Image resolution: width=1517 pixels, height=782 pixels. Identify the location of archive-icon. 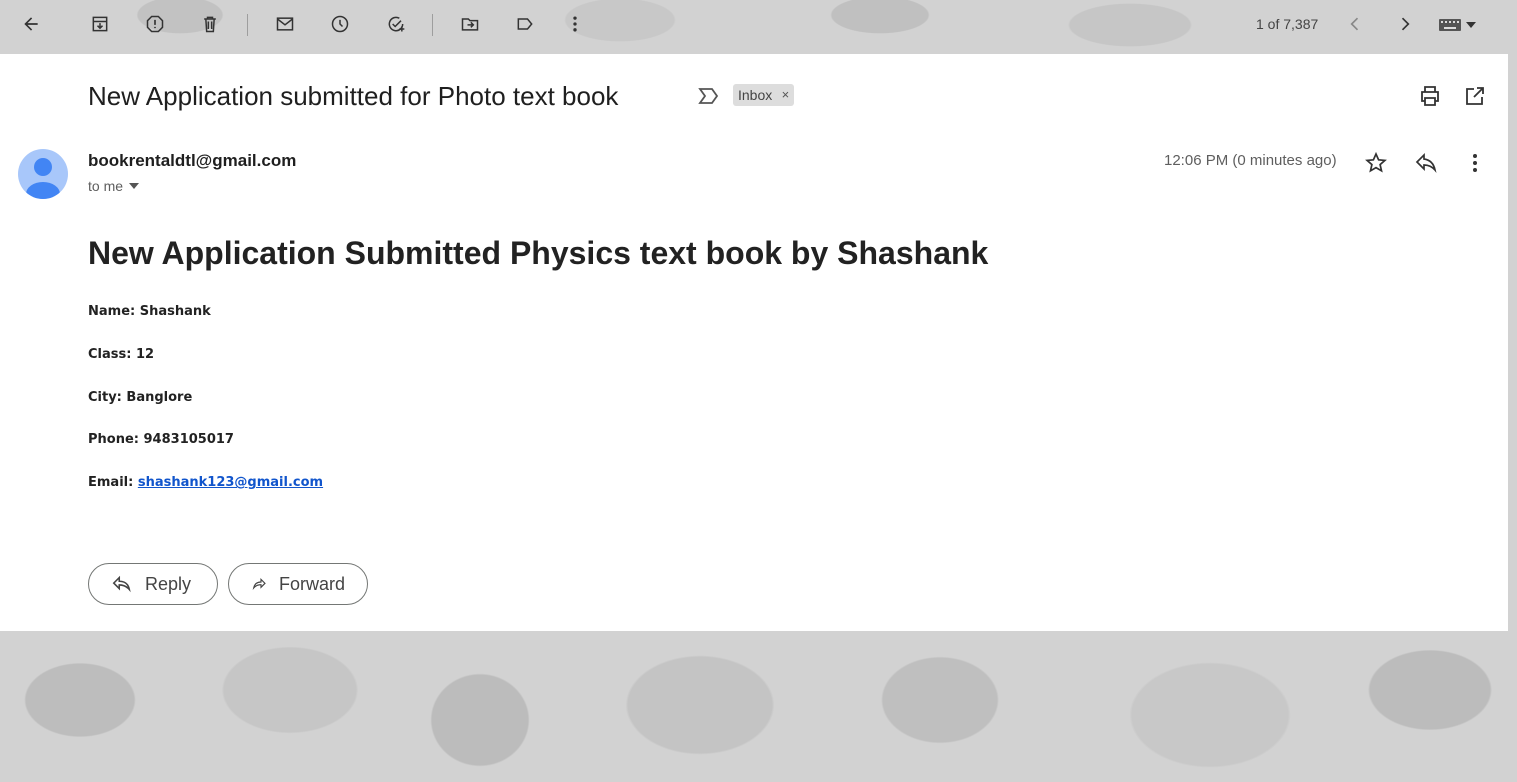
(100, 24).